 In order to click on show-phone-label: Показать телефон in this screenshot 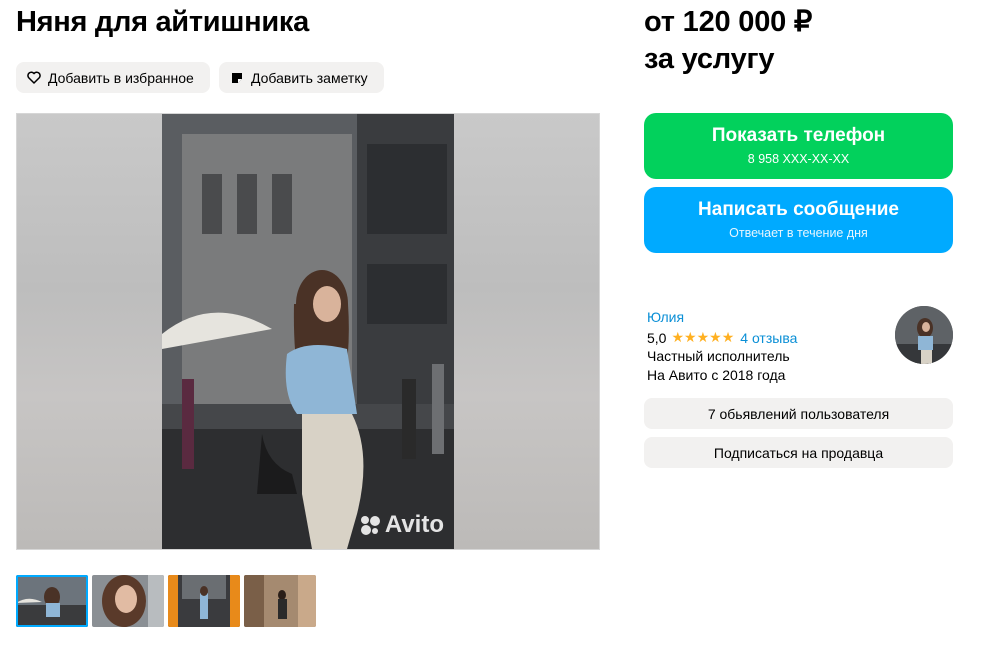, I will do `click(798, 135)`.